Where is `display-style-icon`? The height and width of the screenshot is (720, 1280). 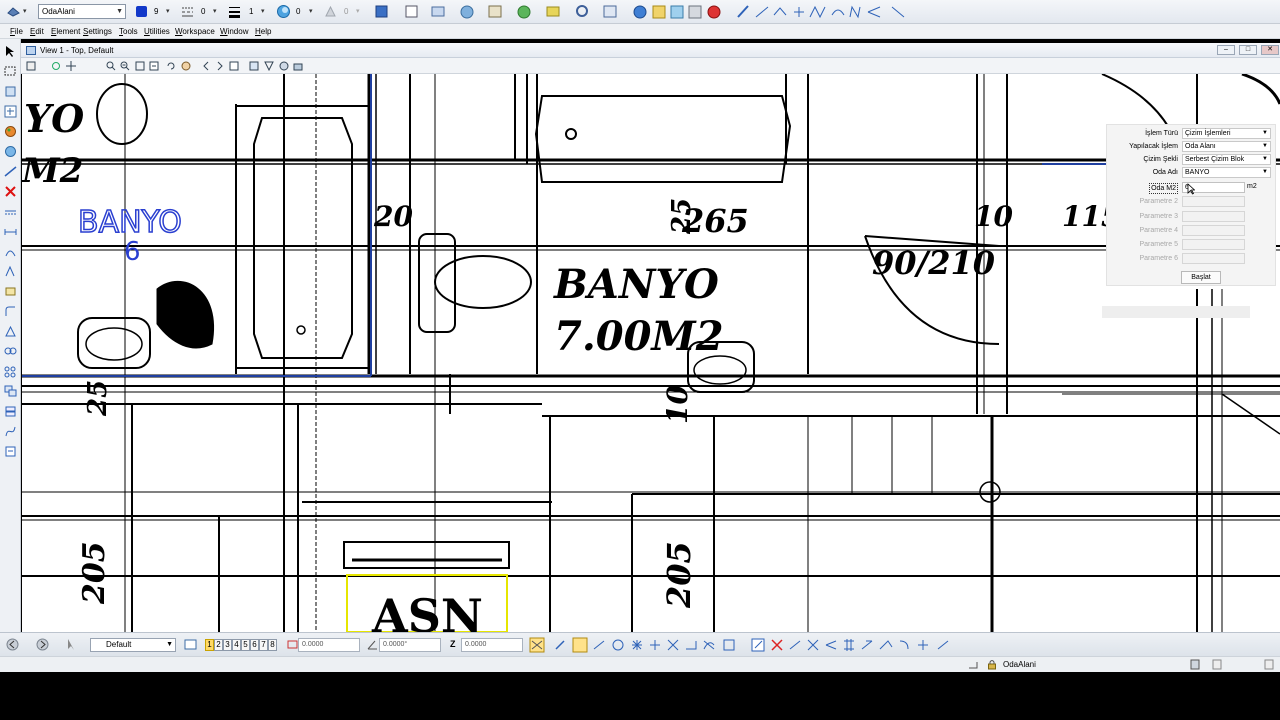 display-style-icon is located at coordinates (284, 66).